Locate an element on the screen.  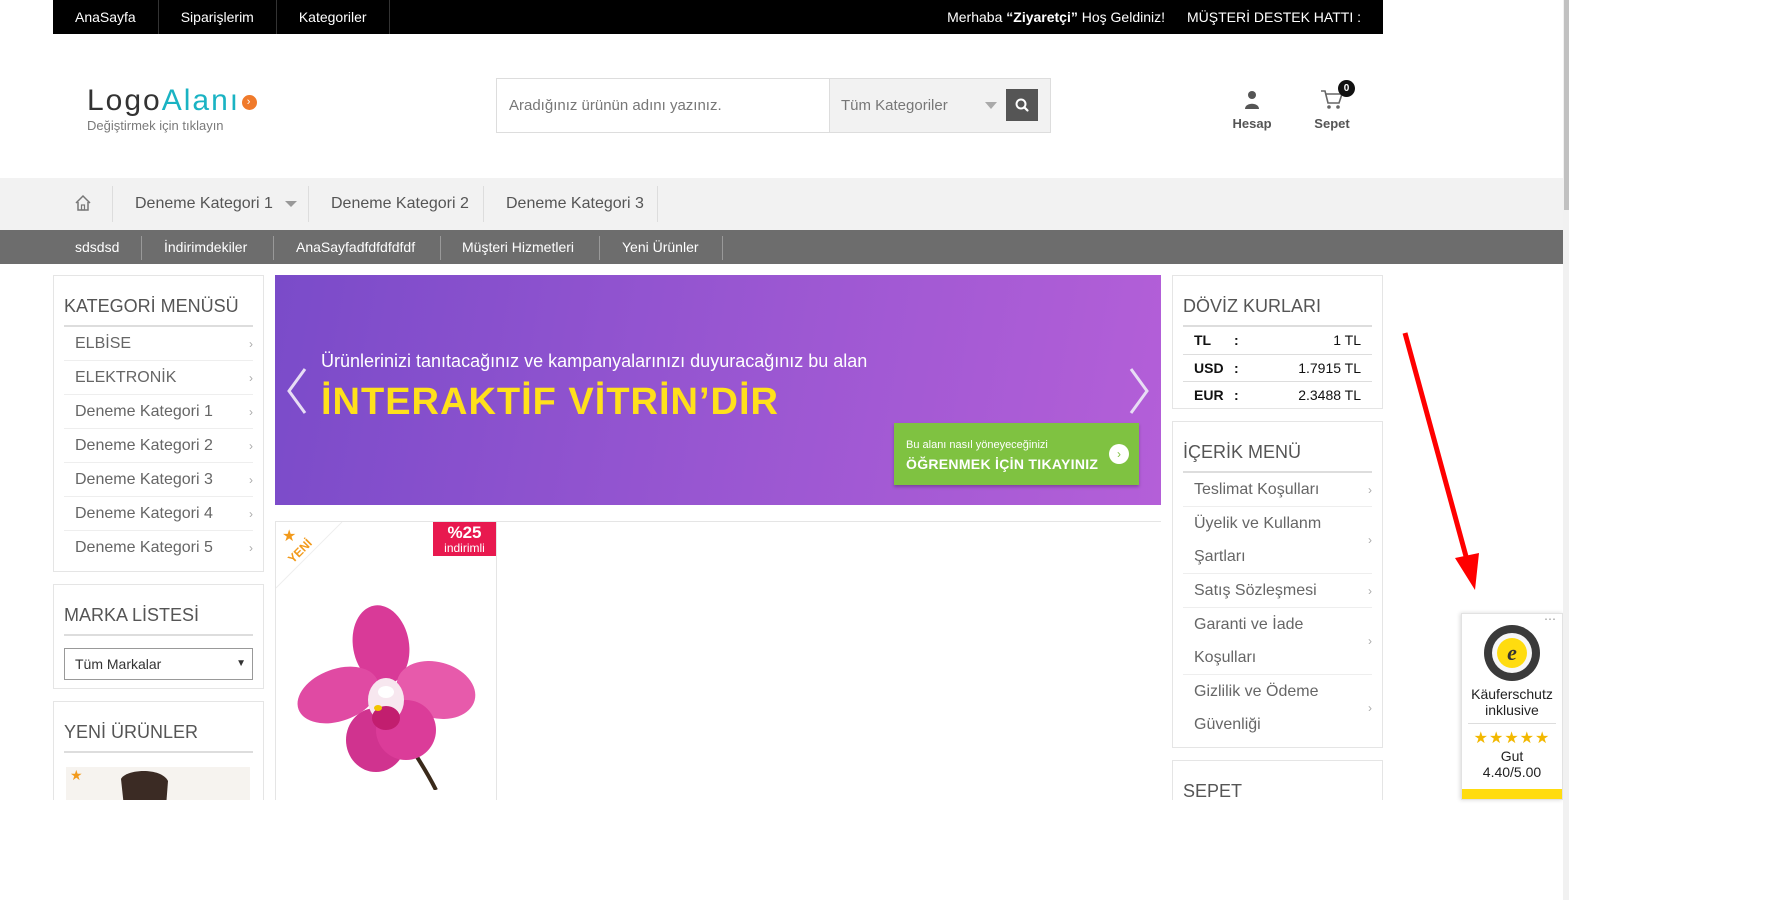
secnav-item-4: Müşteri Hizmetleri is located at coordinates (518, 247).